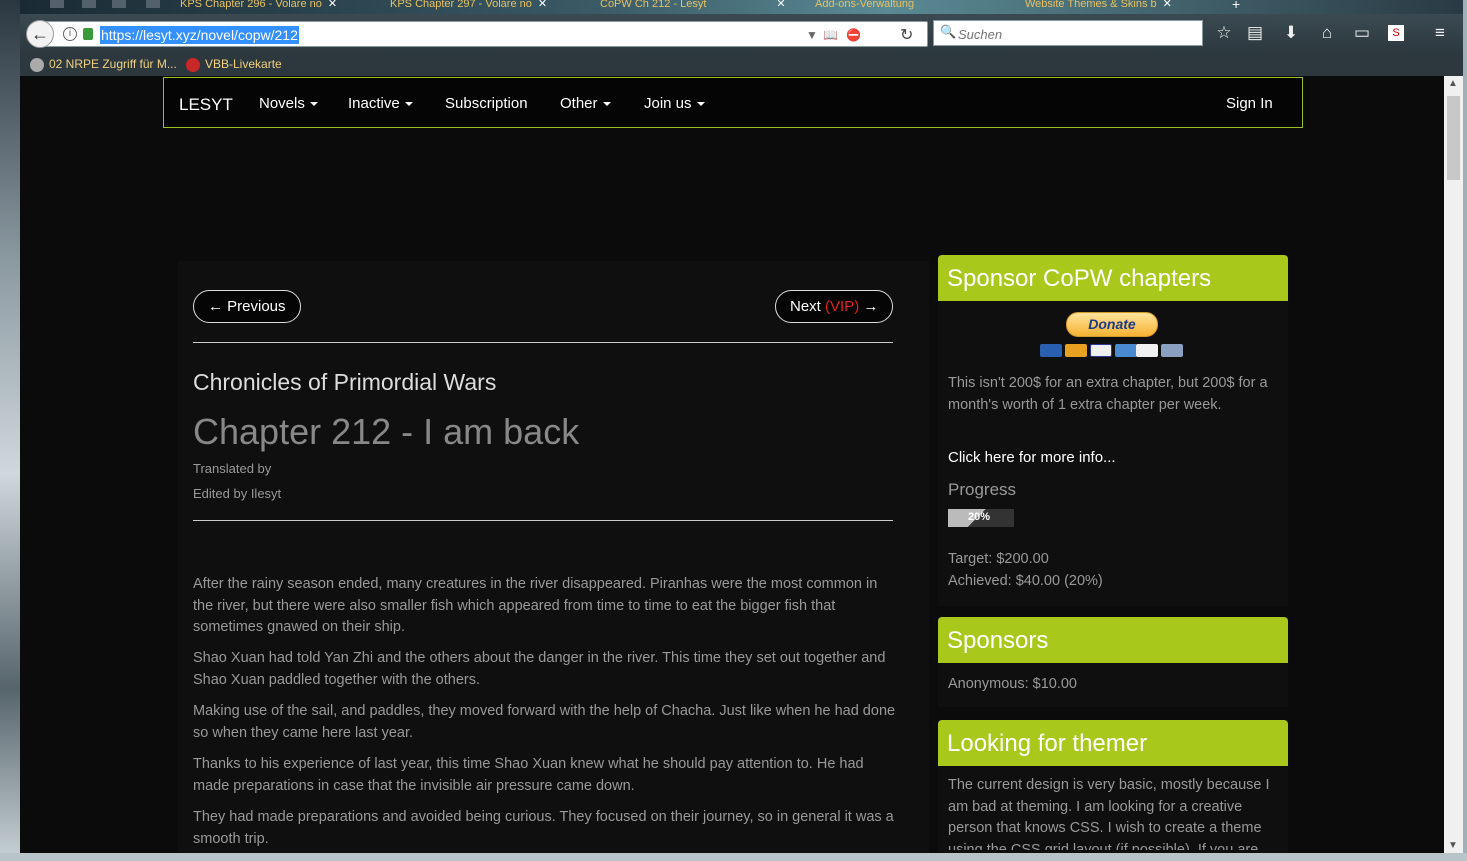 This screenshot has width=1467, height=861. Describe the element at coordinates (982, 489) in the screenshot. I see `progress-label: Progress` at that location.